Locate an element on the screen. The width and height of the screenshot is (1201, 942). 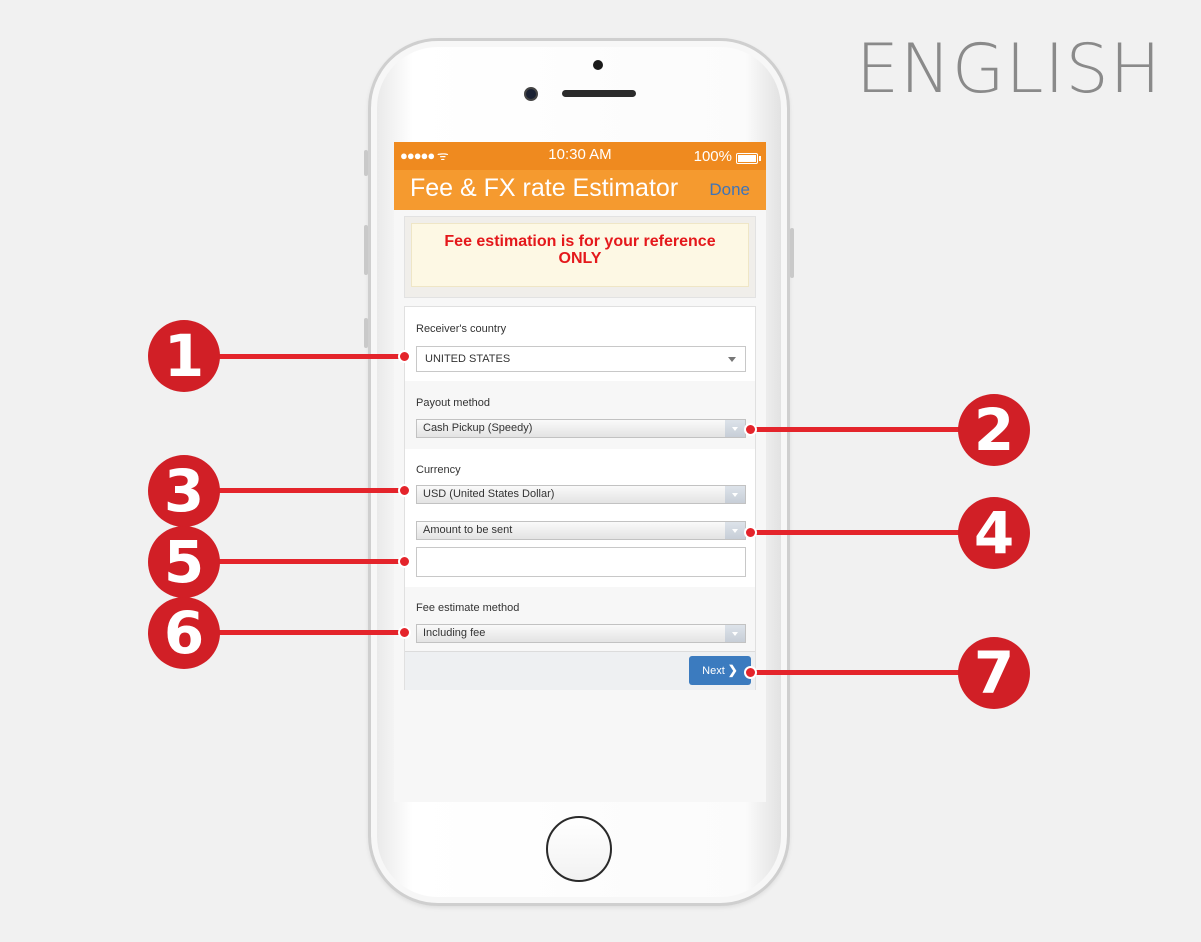
callout-2: 2 is located at coordinates (994, 430).